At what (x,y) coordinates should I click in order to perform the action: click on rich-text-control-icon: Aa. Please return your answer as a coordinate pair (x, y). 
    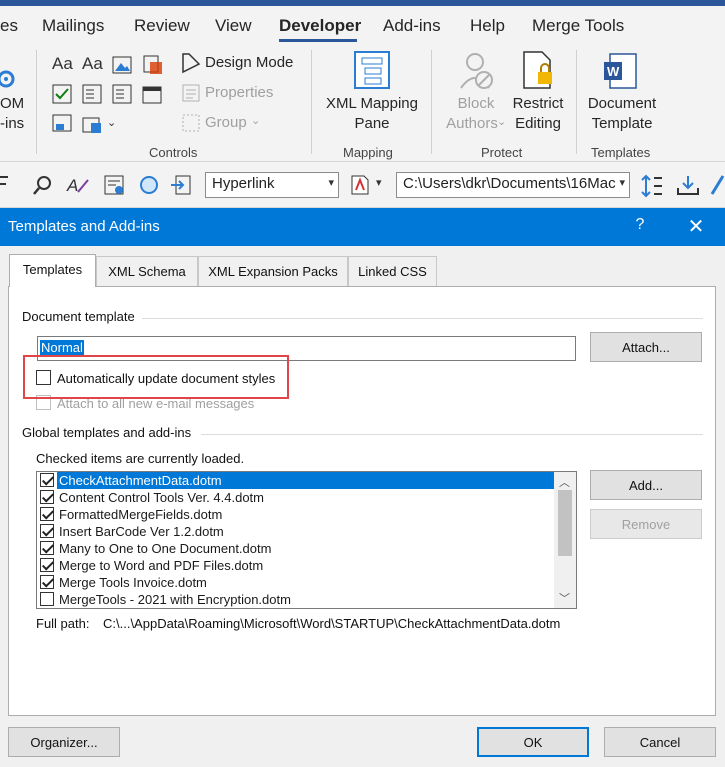
    Looking at the image, I should click on (62, 64).